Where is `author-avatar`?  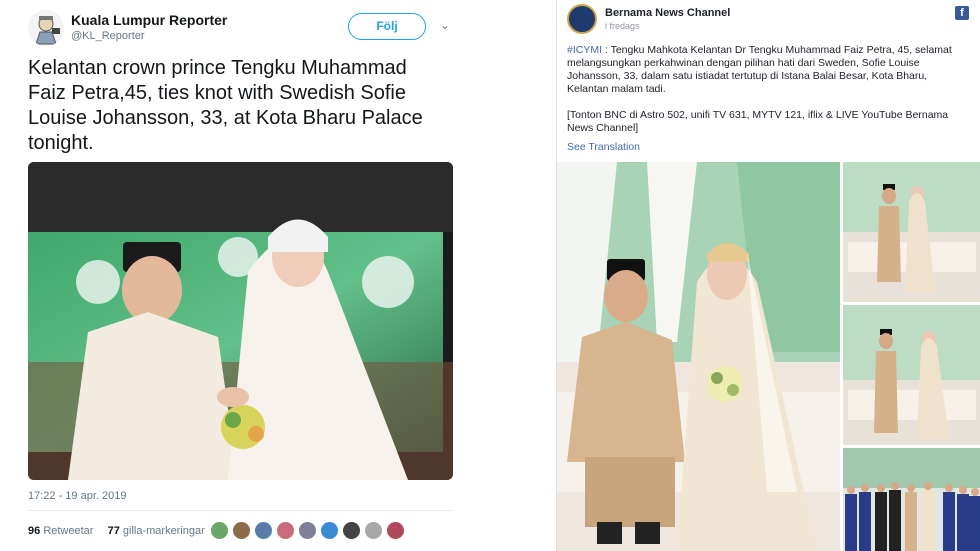
author-avatar is located at coordinates (46, 28).